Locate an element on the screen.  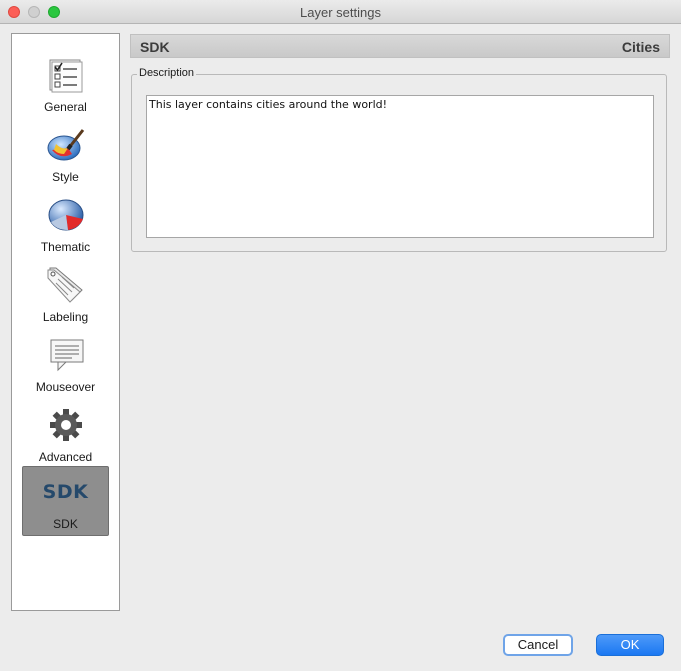
tooltip-note-icon is located at coordinates (66, 355).